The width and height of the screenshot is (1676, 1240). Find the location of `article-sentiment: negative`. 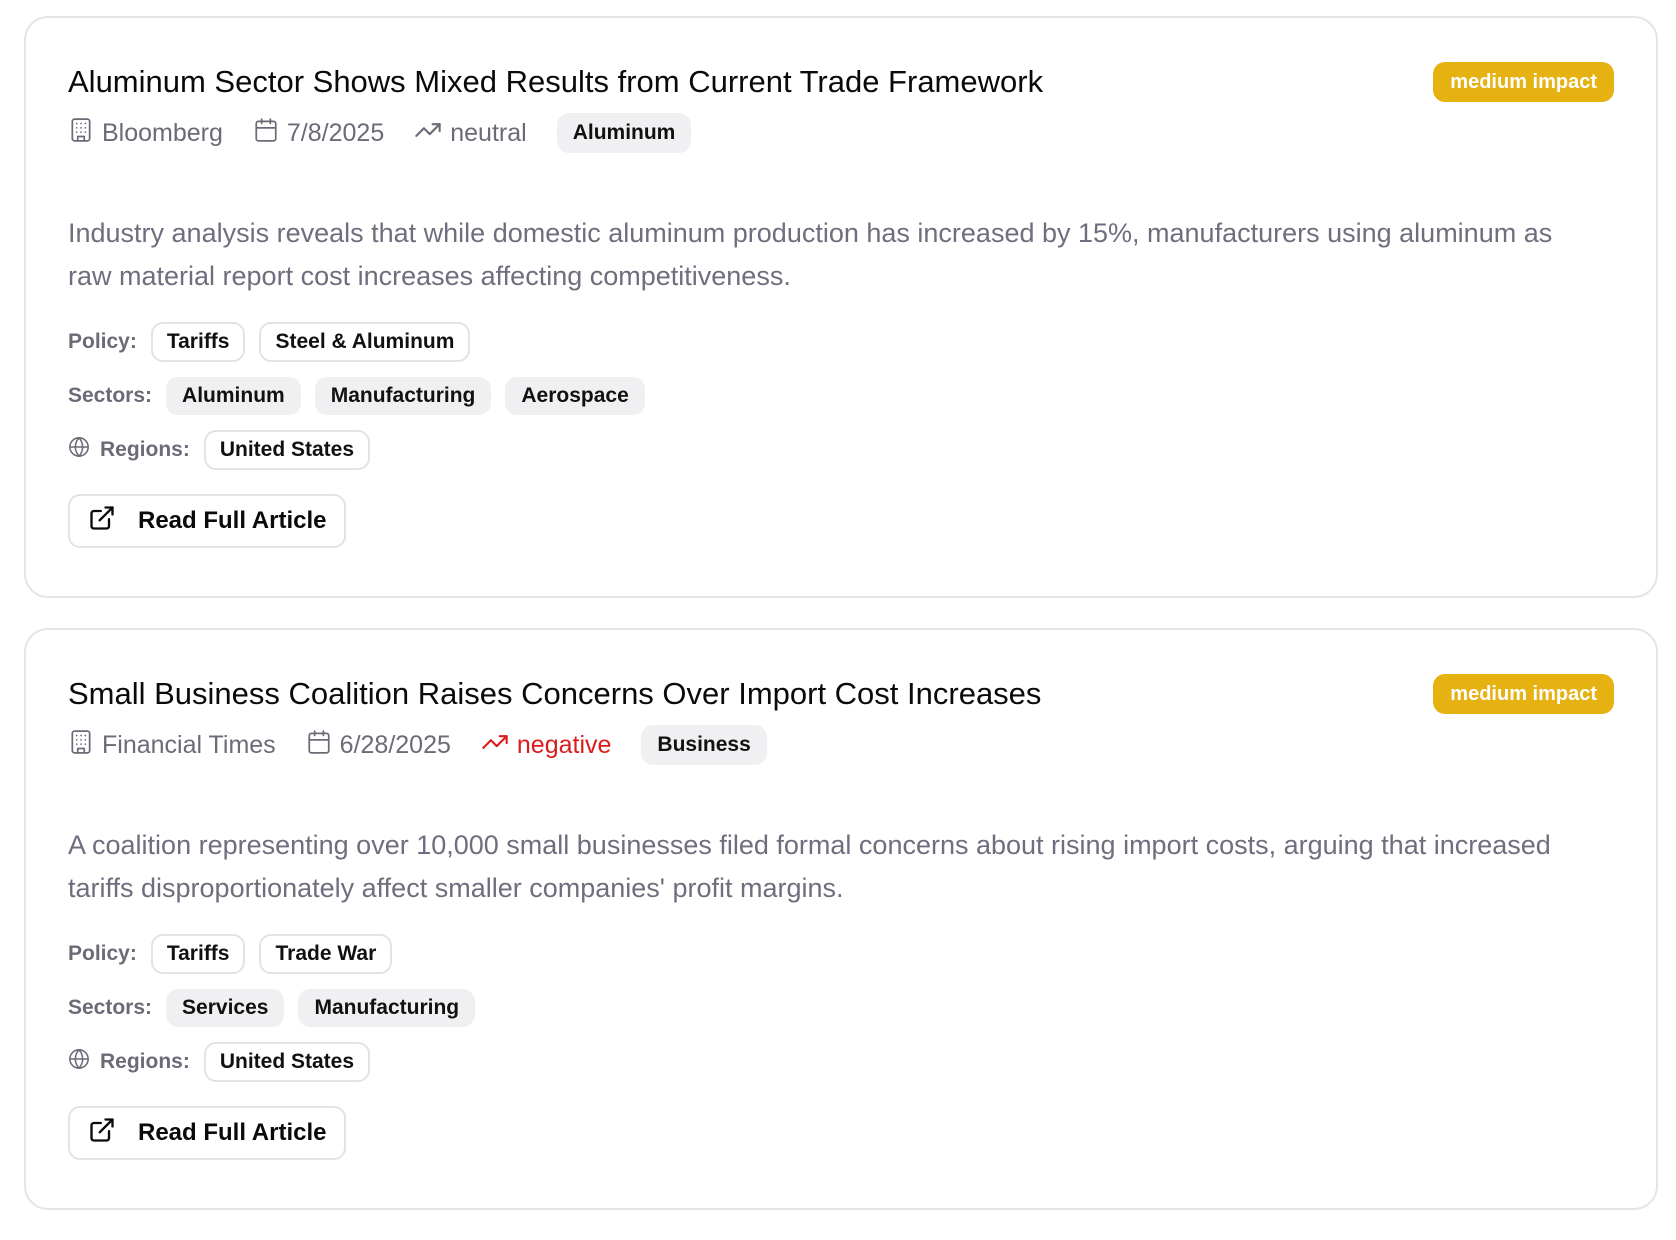

article-sentiment: negative is located at coordinates (546, 745).